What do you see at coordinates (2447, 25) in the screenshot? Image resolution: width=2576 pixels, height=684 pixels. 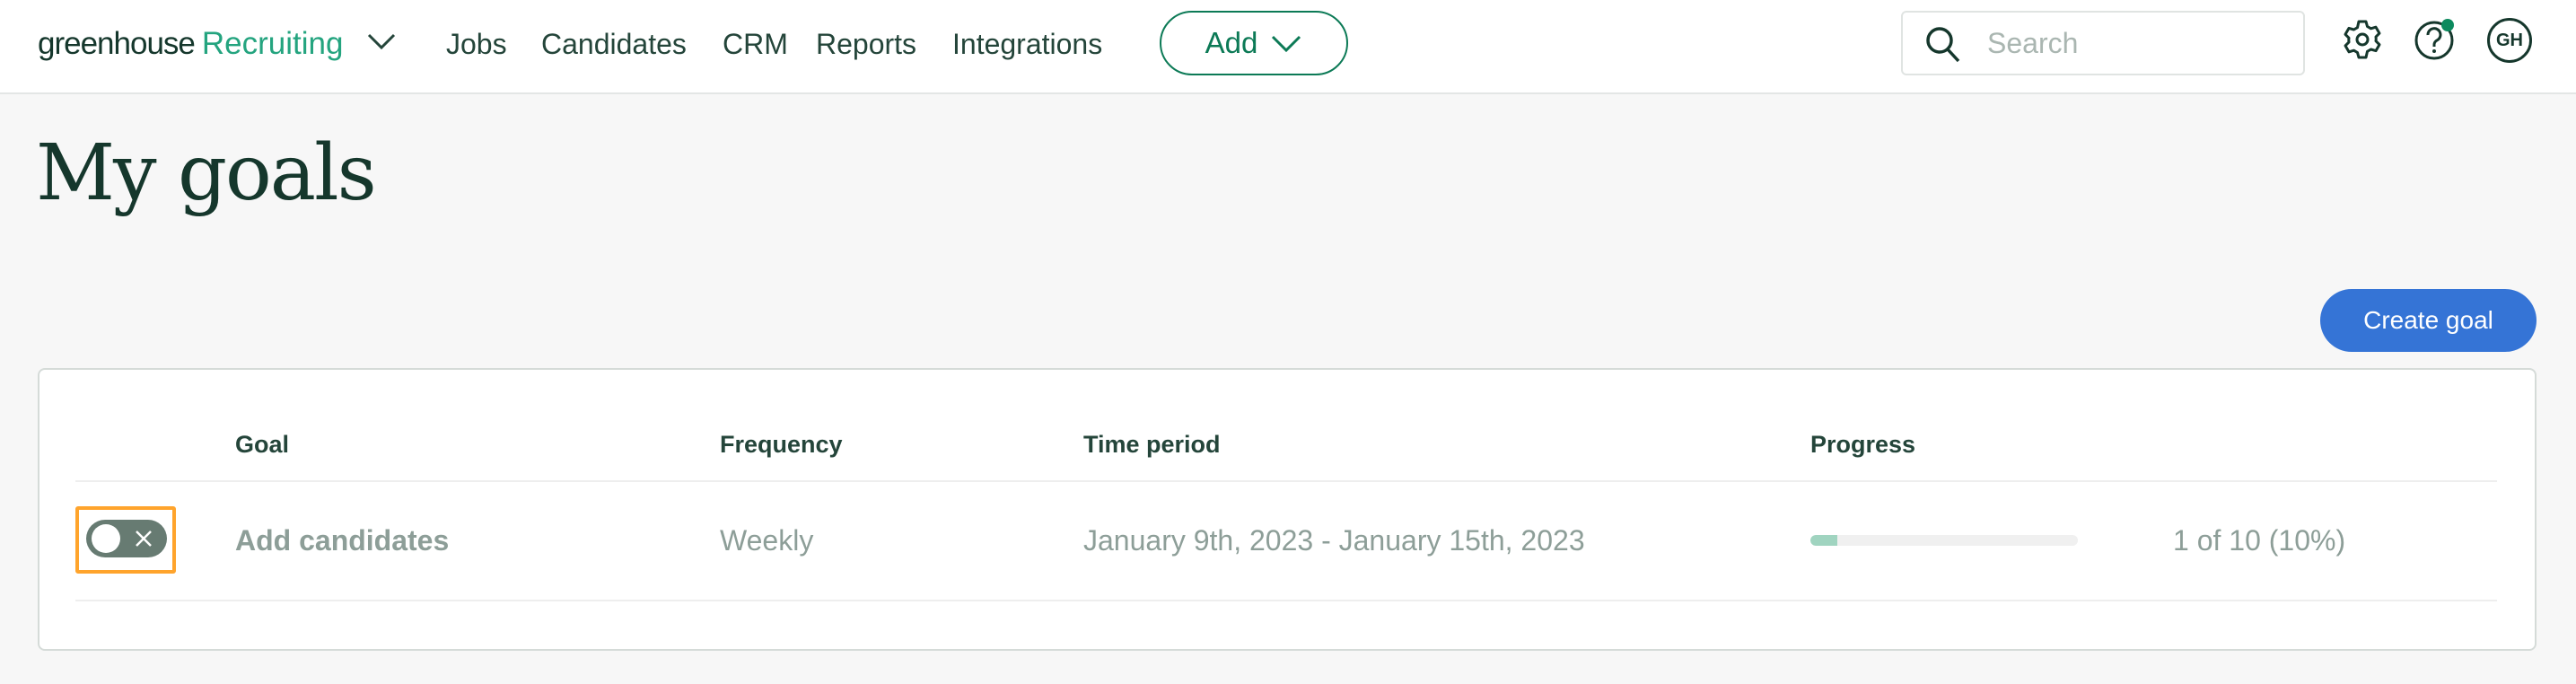 I see `notification-dot` at bounding box center [2447, 25].